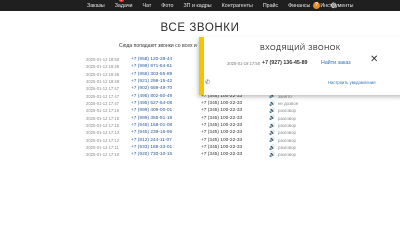 This screenshot has width=400, height=240. Describe the element at coordinates (300, 47) in the screenshot. I see `popup-title: ВХОДЯЩИЙ ЗВОНОК` at that location.